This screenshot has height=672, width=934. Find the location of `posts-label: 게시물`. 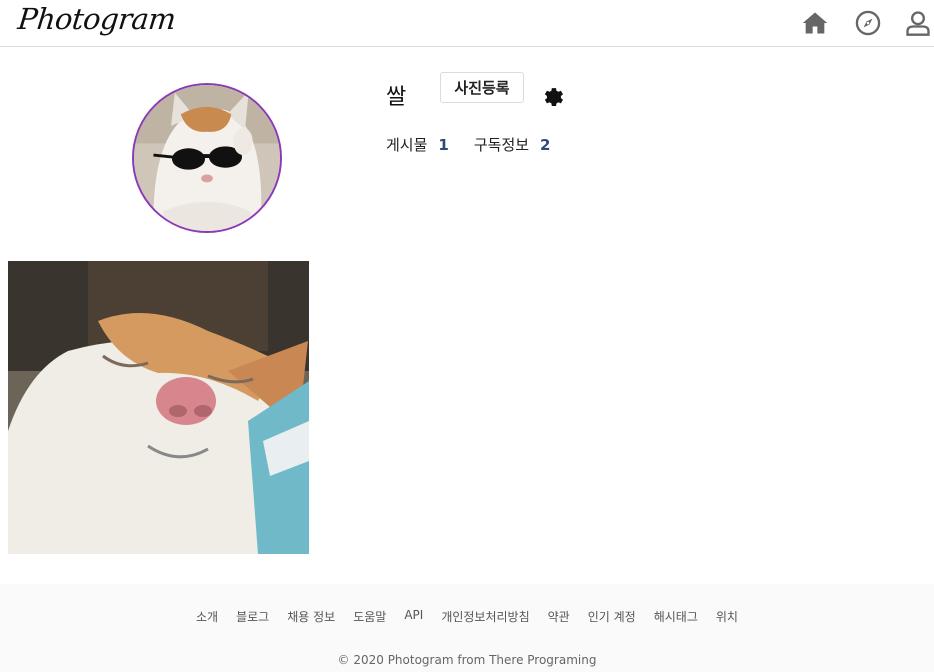

posts-label: 게시물 is located at coordinates (407, 145).